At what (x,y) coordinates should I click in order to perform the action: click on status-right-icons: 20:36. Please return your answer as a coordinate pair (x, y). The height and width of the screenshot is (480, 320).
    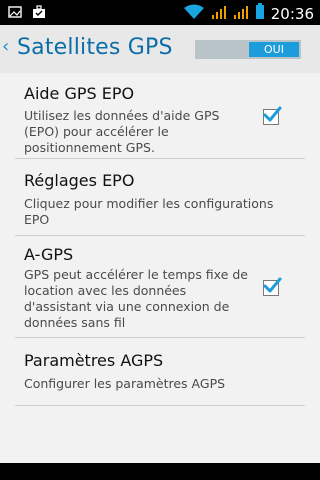
    Looking at the image, I should click on (248, 13).